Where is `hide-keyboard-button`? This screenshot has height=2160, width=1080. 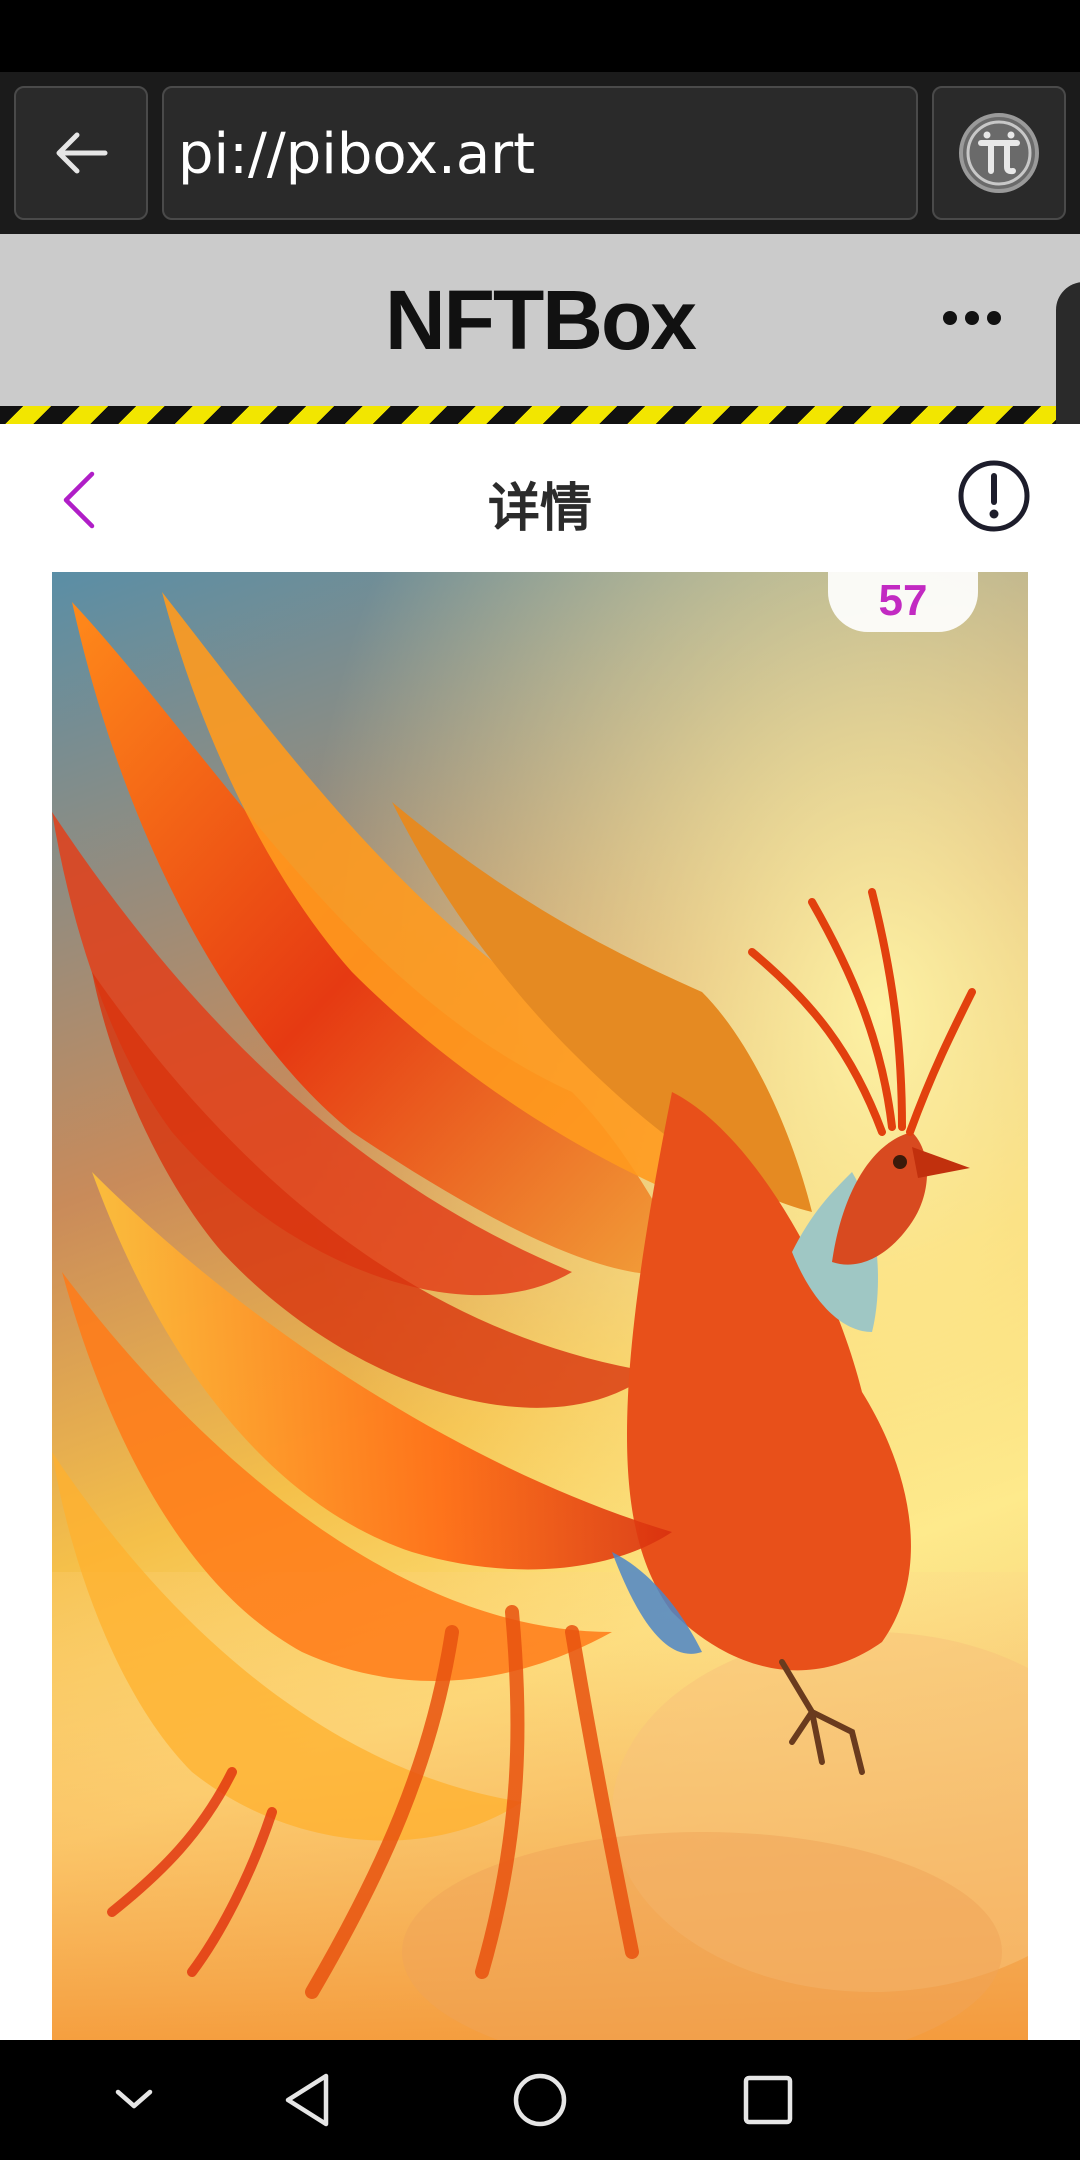 hide-keyboard-button is located at coordinates (134, 2100).